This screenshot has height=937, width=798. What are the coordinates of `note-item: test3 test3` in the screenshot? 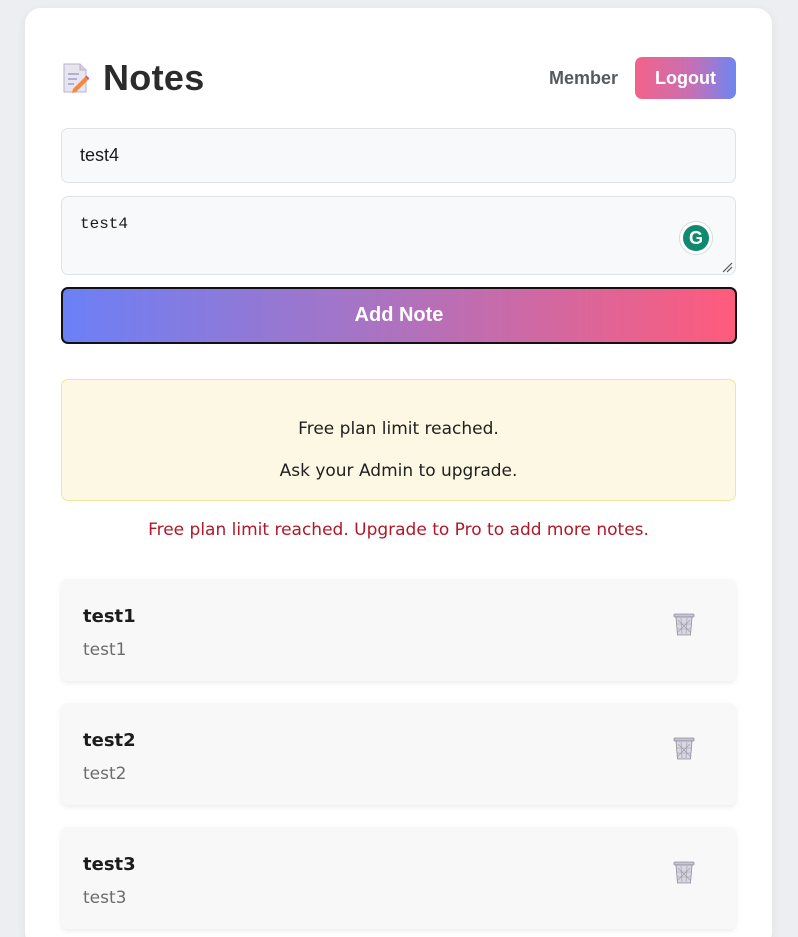 It's located at (398, 878).